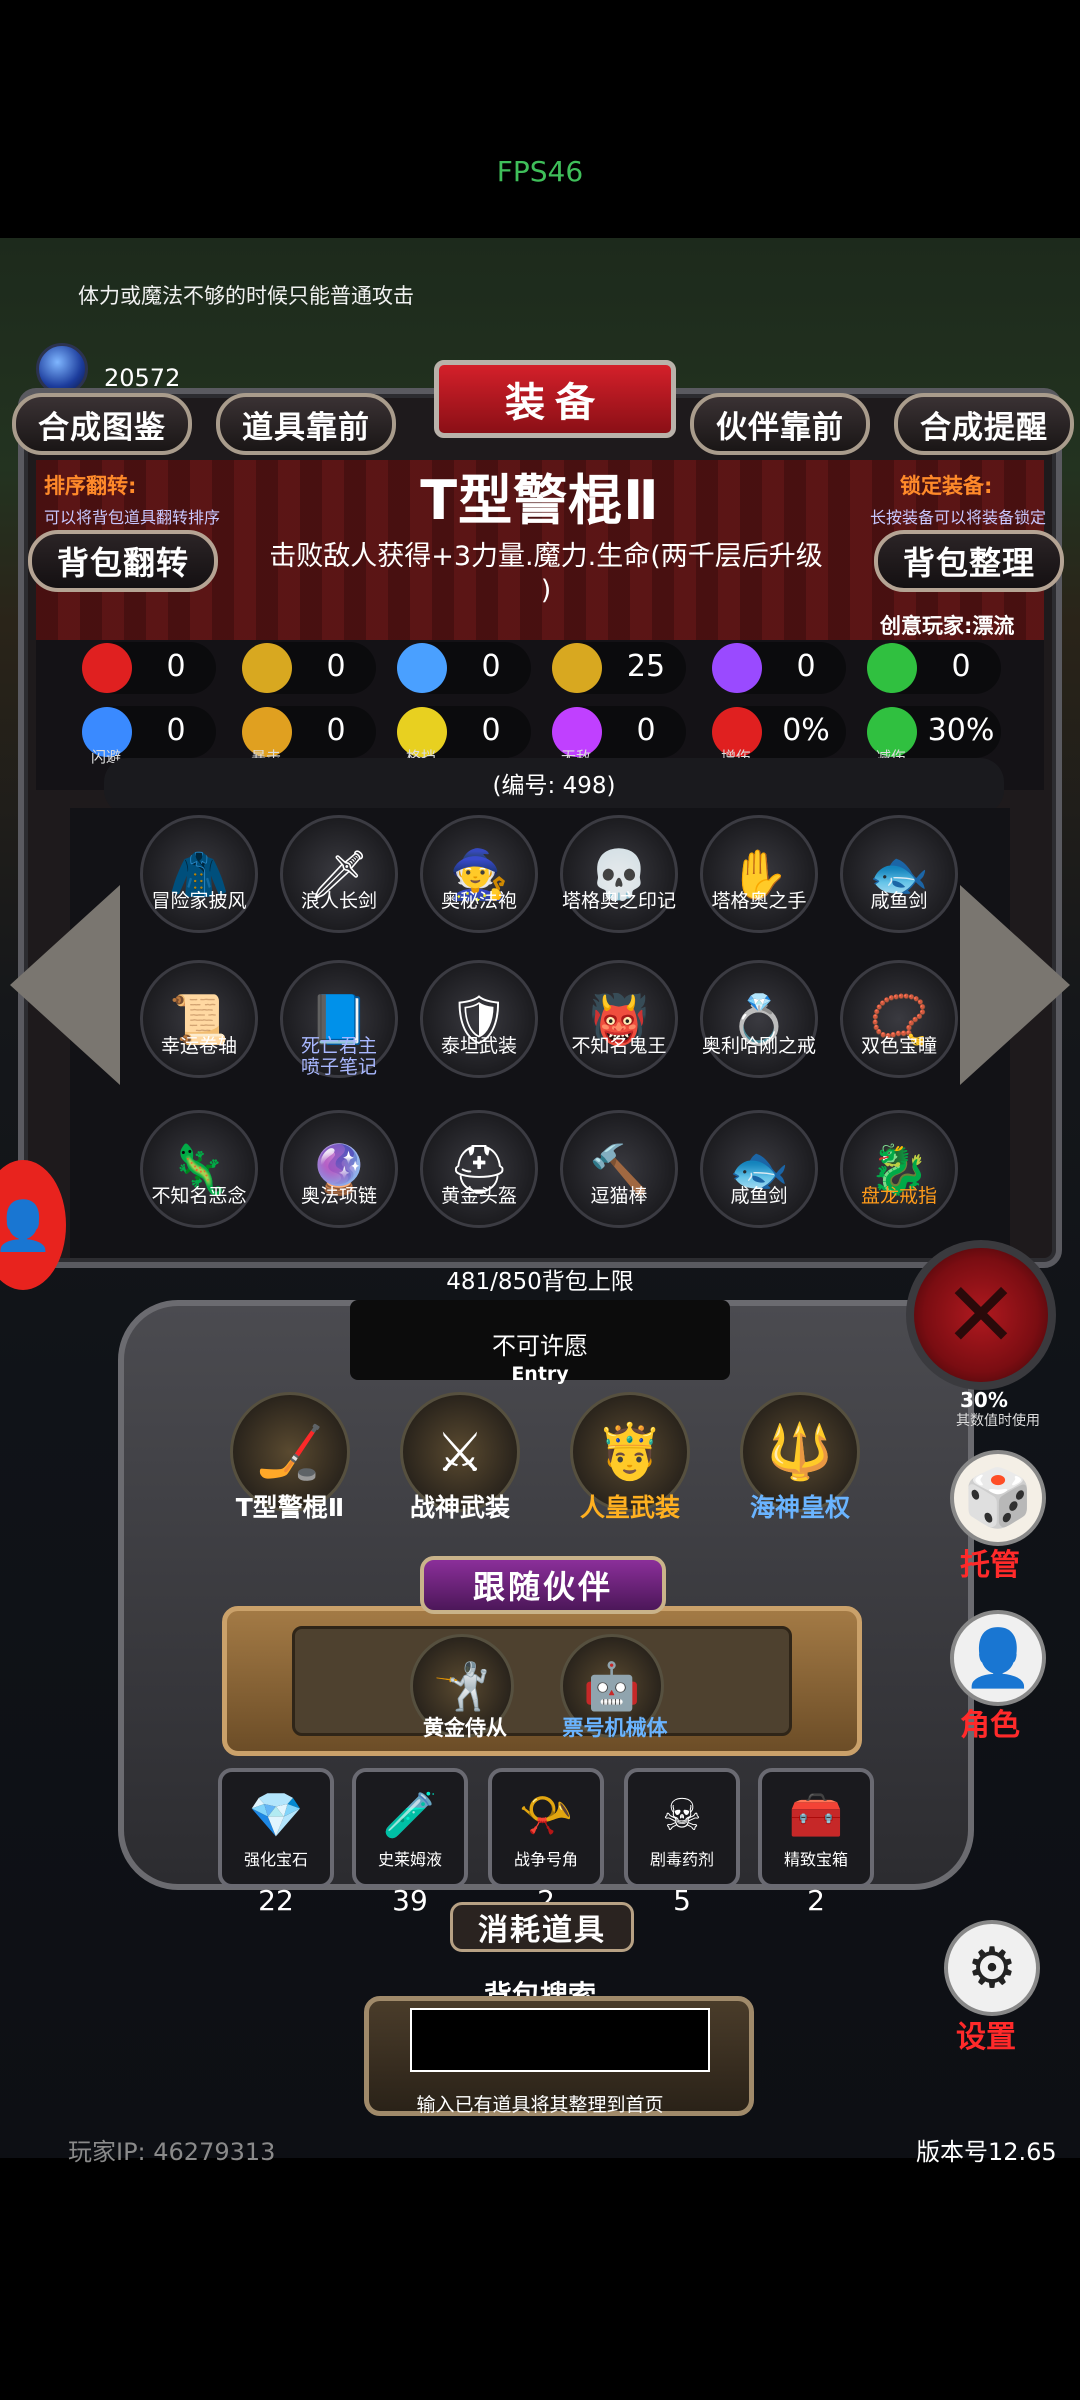 This screenshot has width=1080, height=2400. I want to click on consumable-icon: ☠, so click(682, 1815).